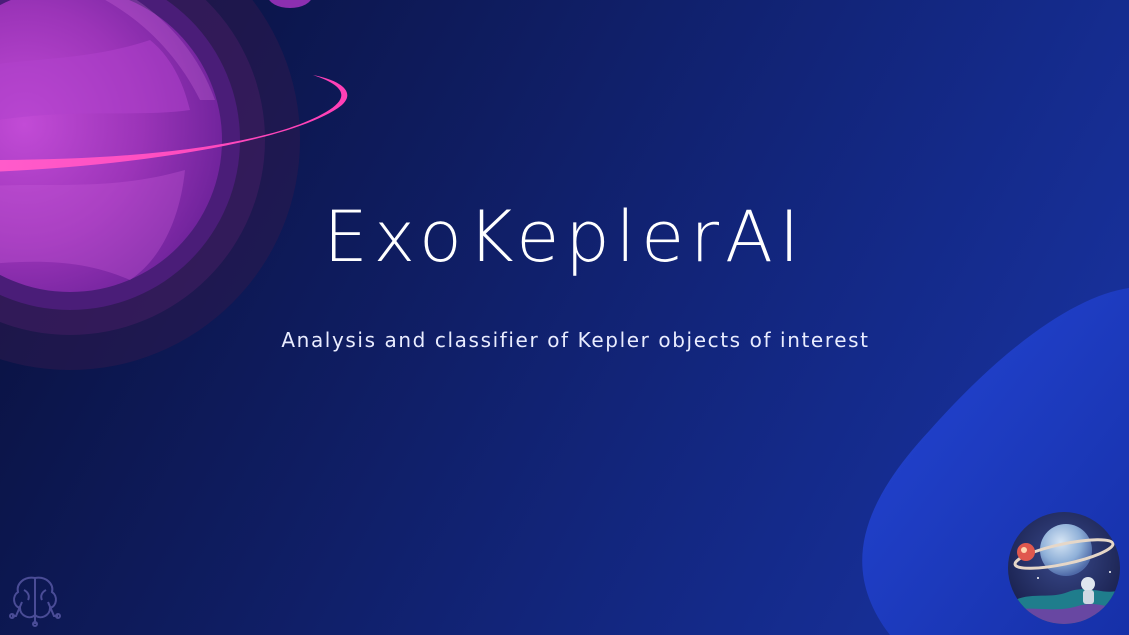 This screenshot has width=1129, height=635. I want to click on avatar, so click(1064, 568).